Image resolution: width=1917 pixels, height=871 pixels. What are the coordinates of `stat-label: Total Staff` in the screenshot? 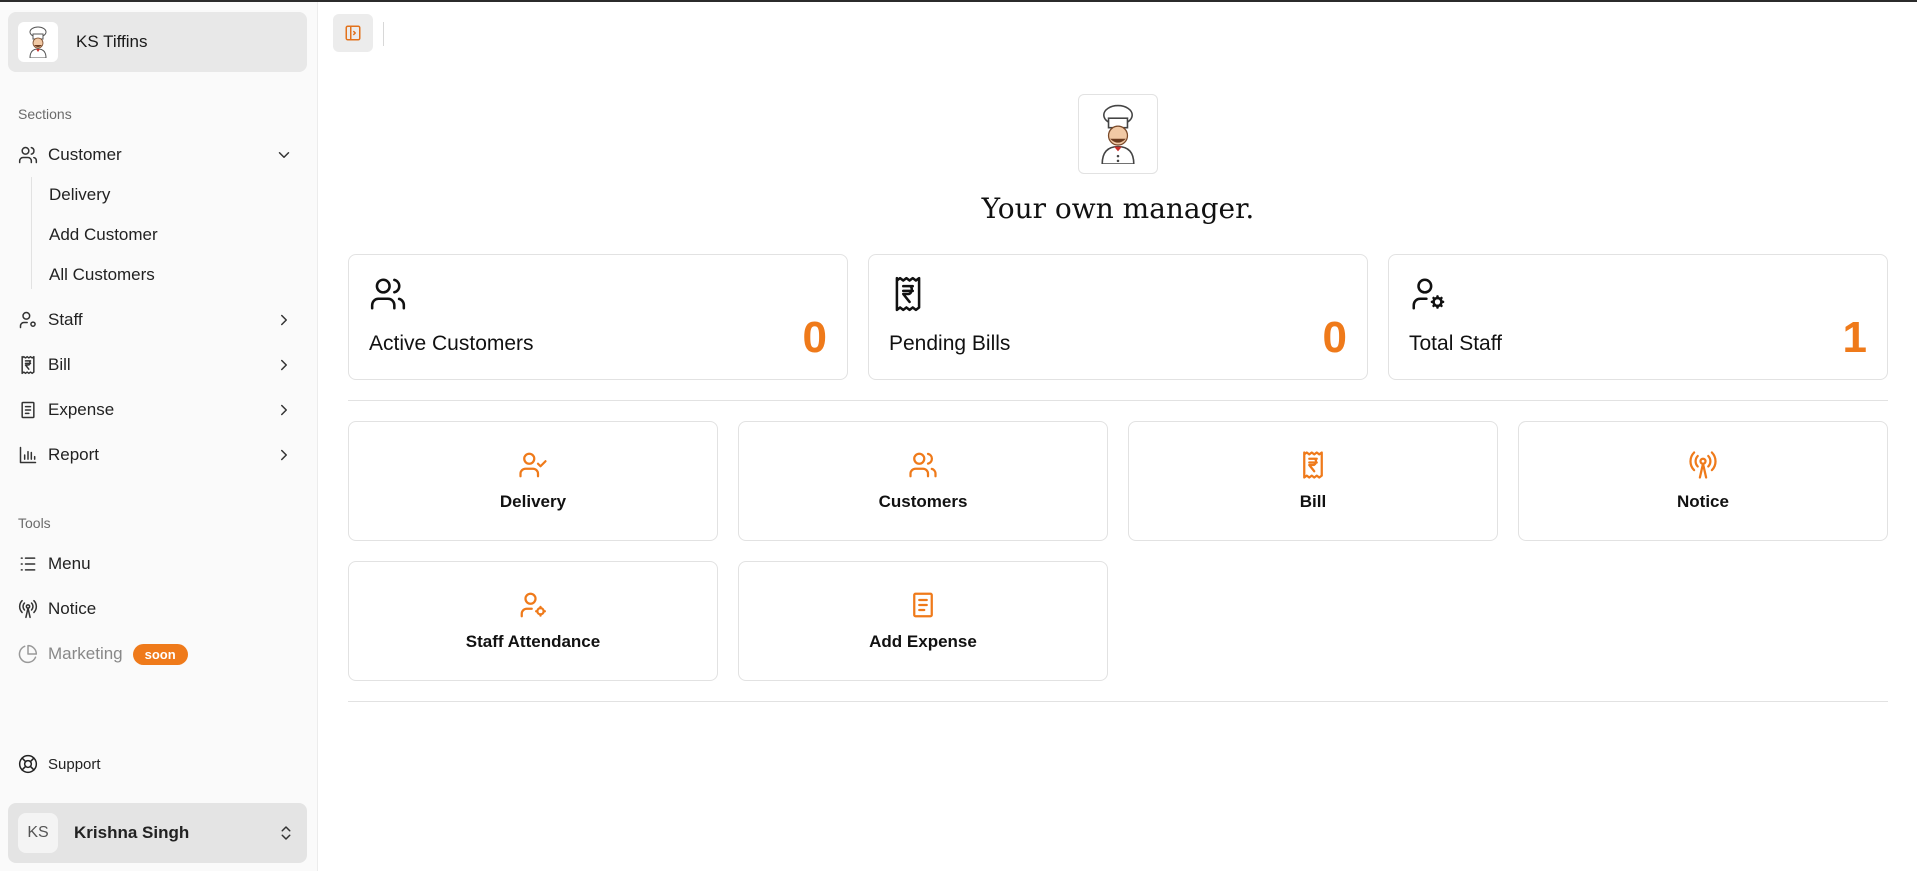 It's located at (1456, 343).